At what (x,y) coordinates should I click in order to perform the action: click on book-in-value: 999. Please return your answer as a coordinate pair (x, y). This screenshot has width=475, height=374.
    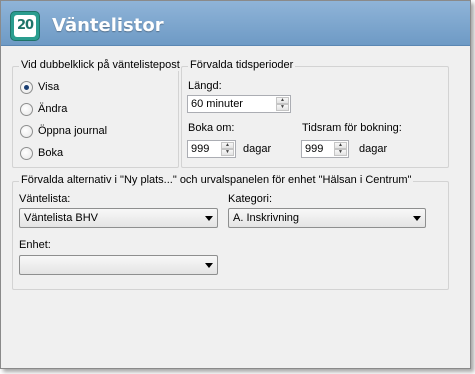
    Looking at the image, I should click on (200, 149).